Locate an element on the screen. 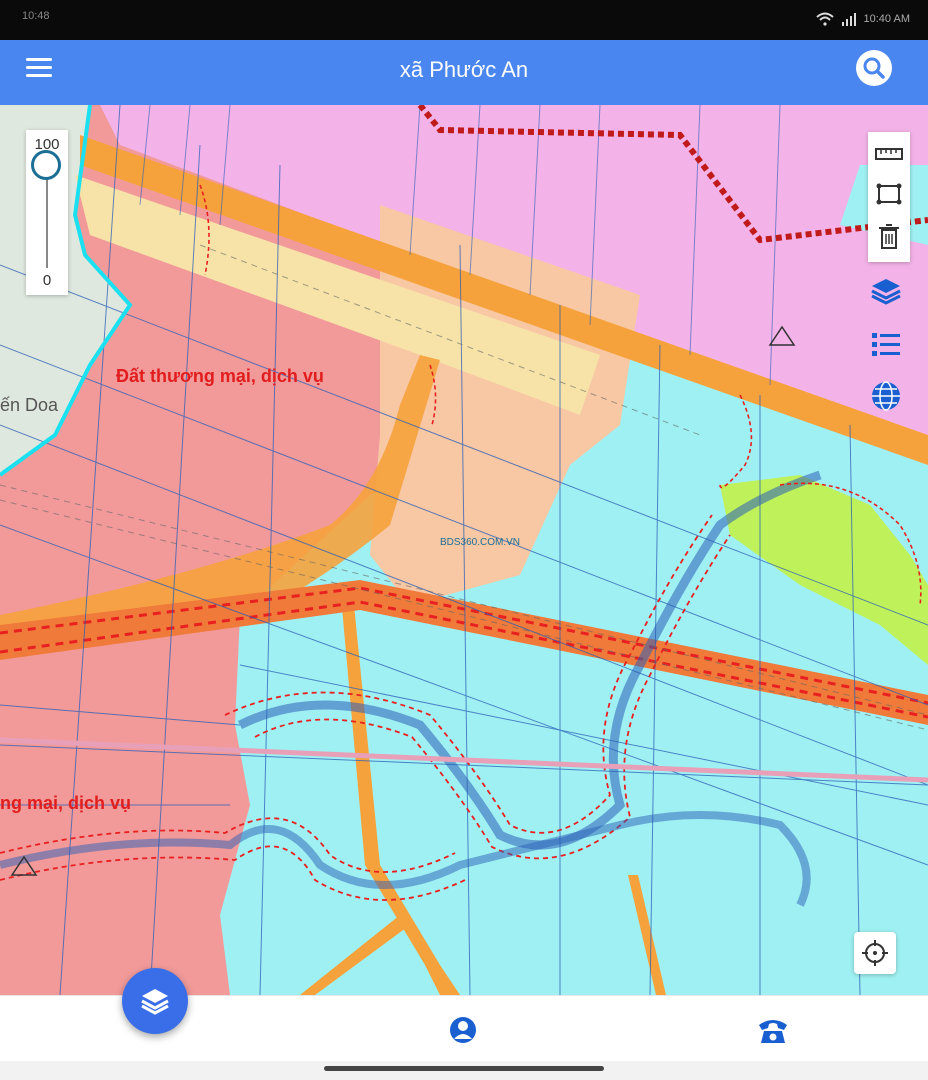  locate-button is located at coordinates (875, 953).